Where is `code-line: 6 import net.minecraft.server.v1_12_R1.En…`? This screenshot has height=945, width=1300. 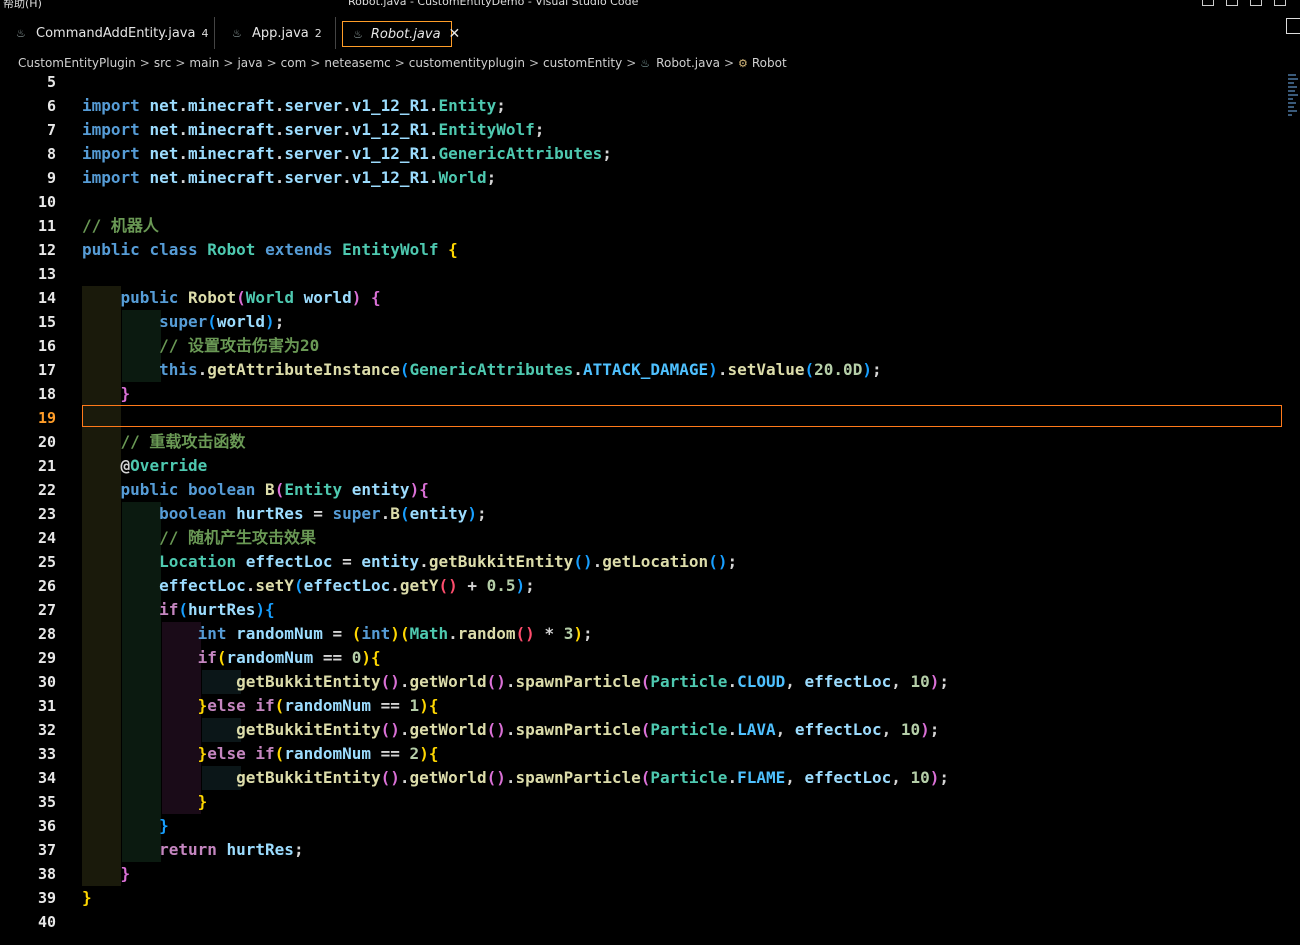
code-line: 6 import net.minecraft.server.v1_12_R1.En… is located at coordinates (645, 106).